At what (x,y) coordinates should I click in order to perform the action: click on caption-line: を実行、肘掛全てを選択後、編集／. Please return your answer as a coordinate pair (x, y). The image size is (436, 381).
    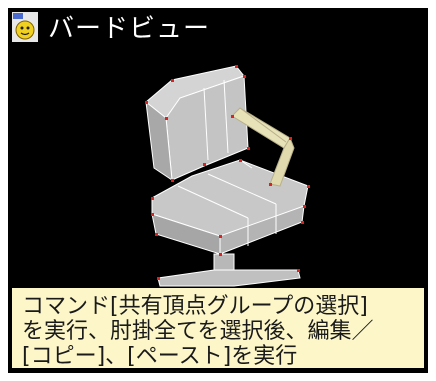
    Looking at the image, I should click on (198, 331).